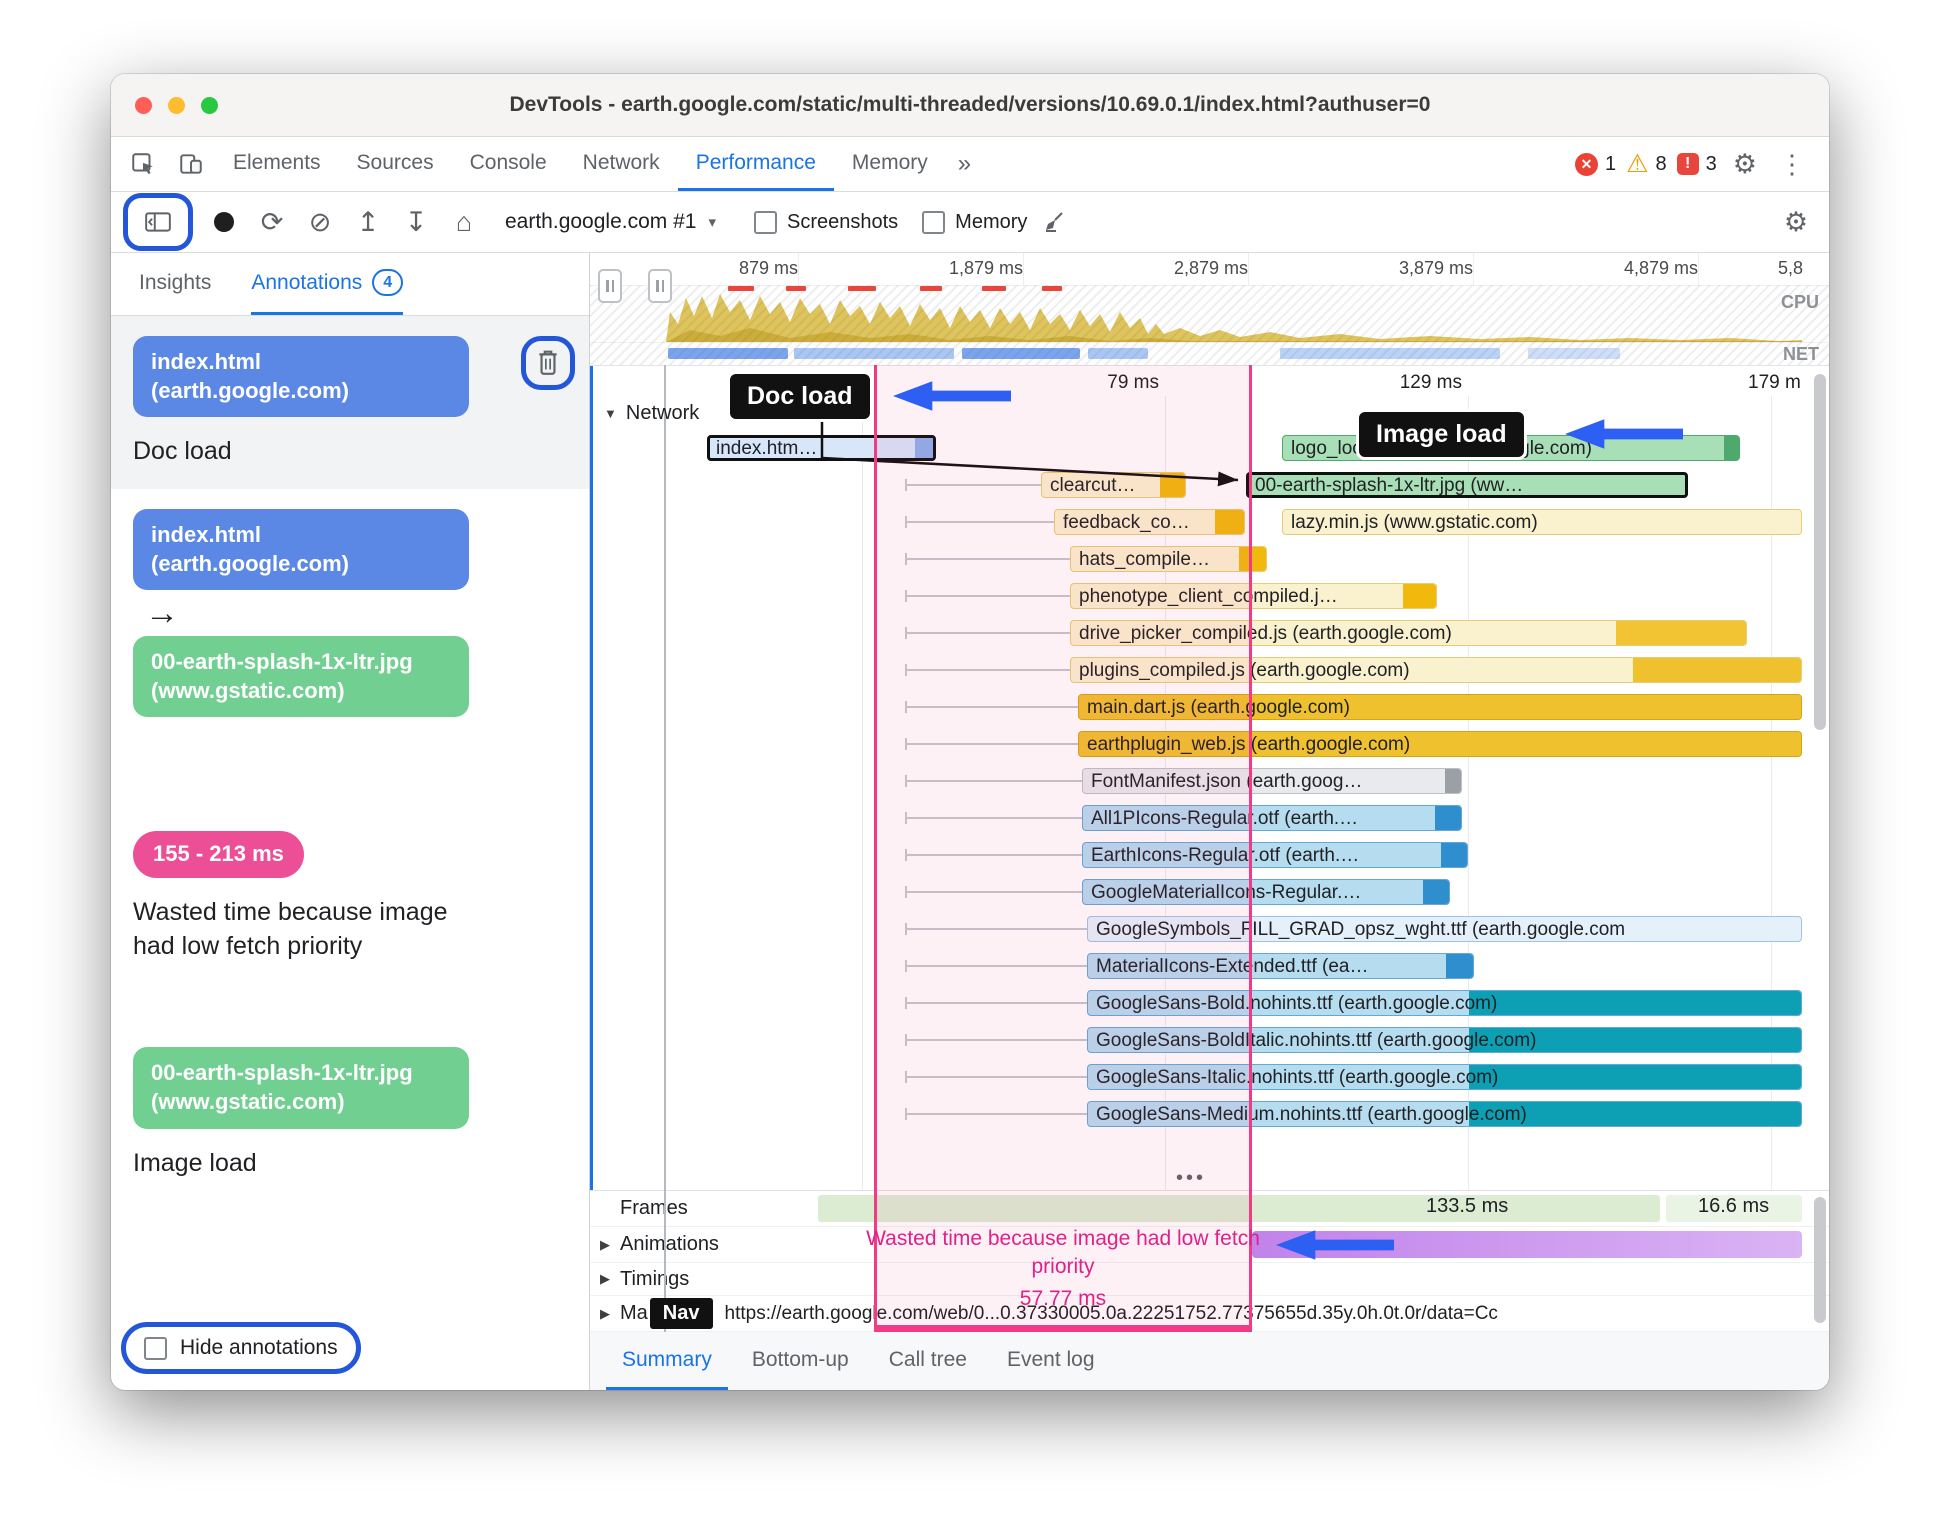  I want to click on kebab-menu-icon: ⋮, so click(1792, 164).